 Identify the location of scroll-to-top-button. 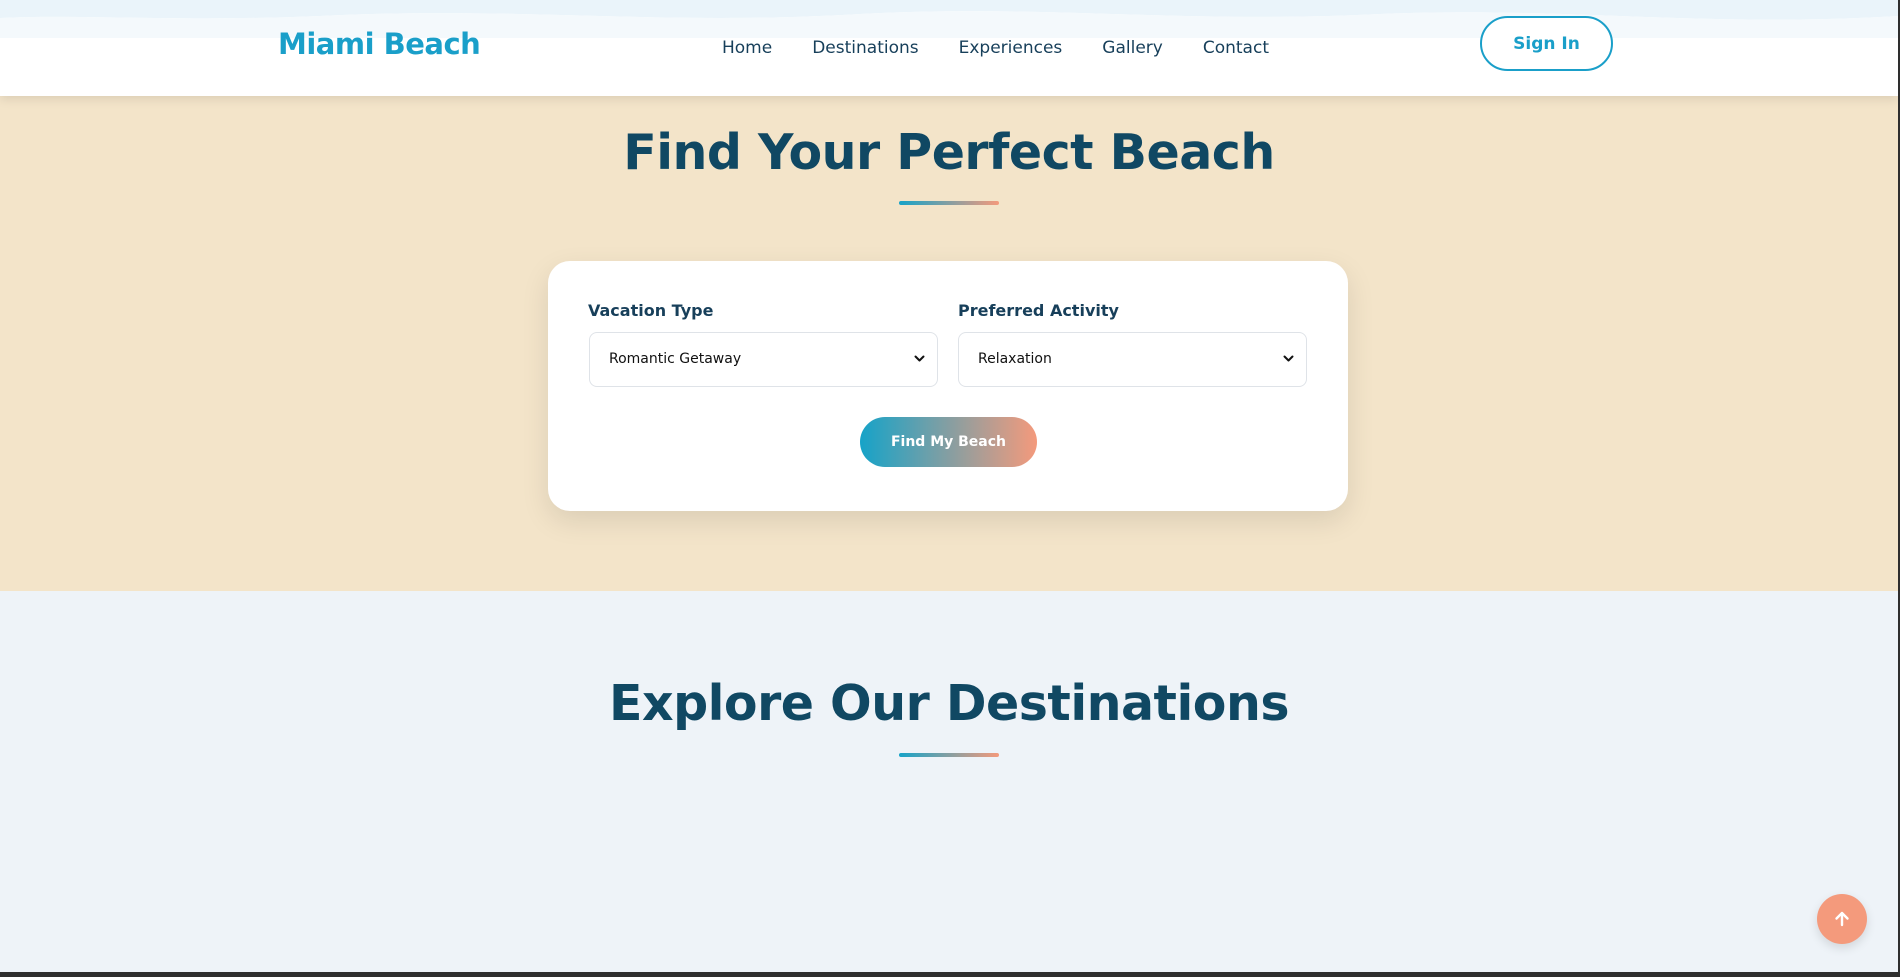
(1842, 919).